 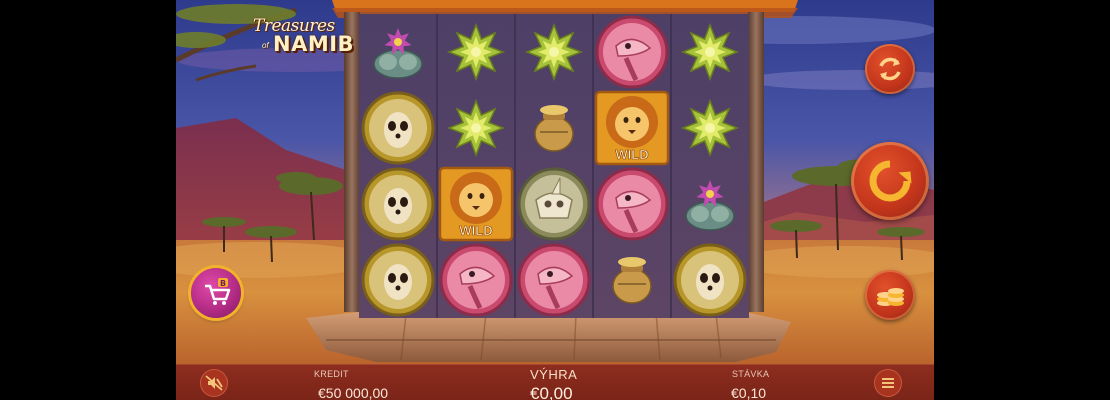 What do you see at coordinates (751, 374) in the screenshot?
I see `bet-label: STÁVKA` at bounding box center [751, 374].